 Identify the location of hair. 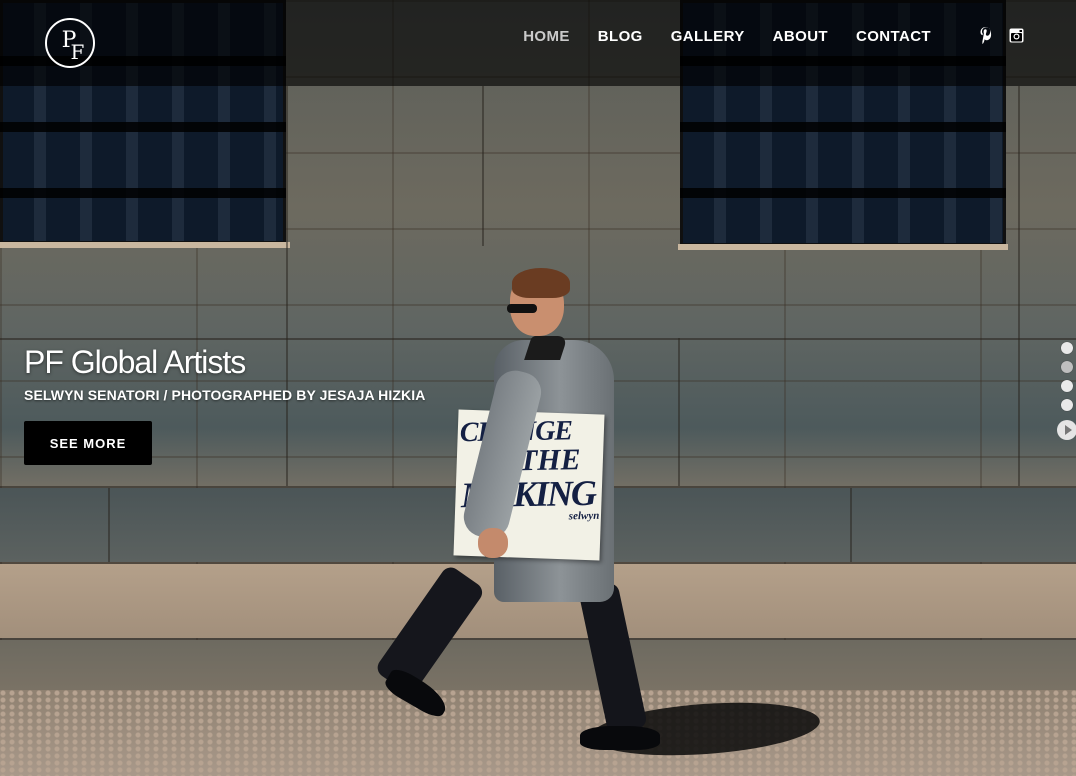
(541, 283).